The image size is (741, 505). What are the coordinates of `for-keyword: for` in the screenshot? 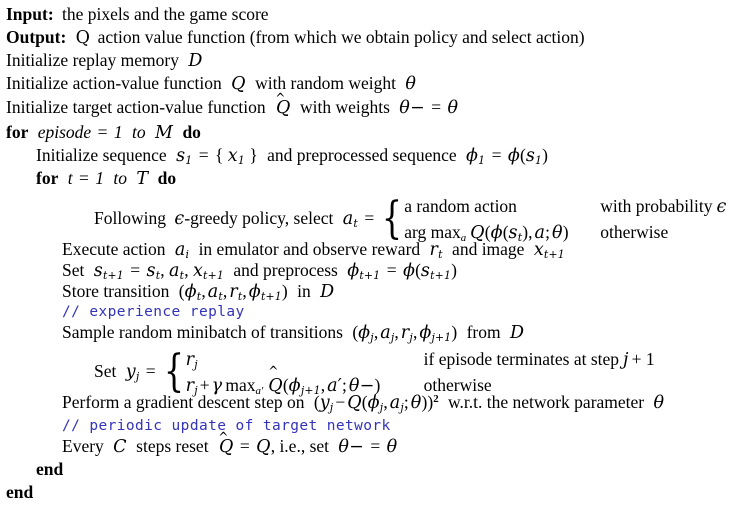 It's located at (17, 132).